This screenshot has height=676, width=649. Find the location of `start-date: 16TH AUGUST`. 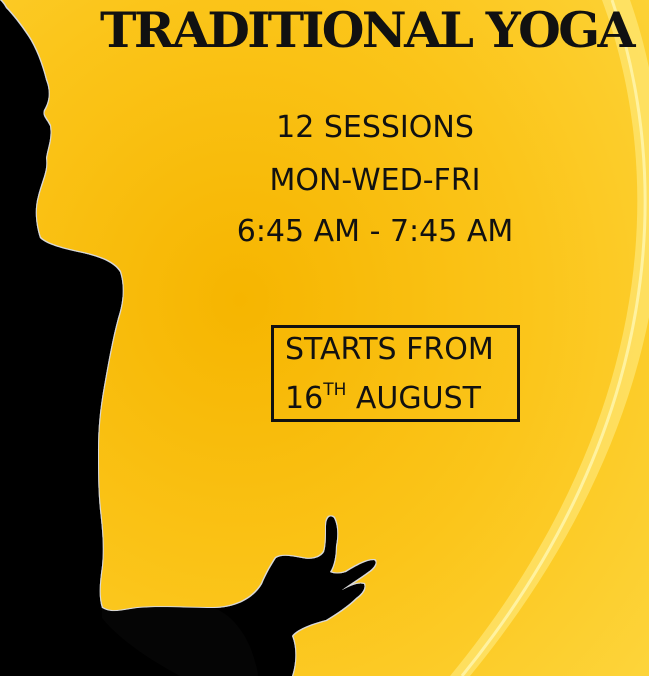

start-date: 16TH AUGUST is located at coordinates (383, 399).